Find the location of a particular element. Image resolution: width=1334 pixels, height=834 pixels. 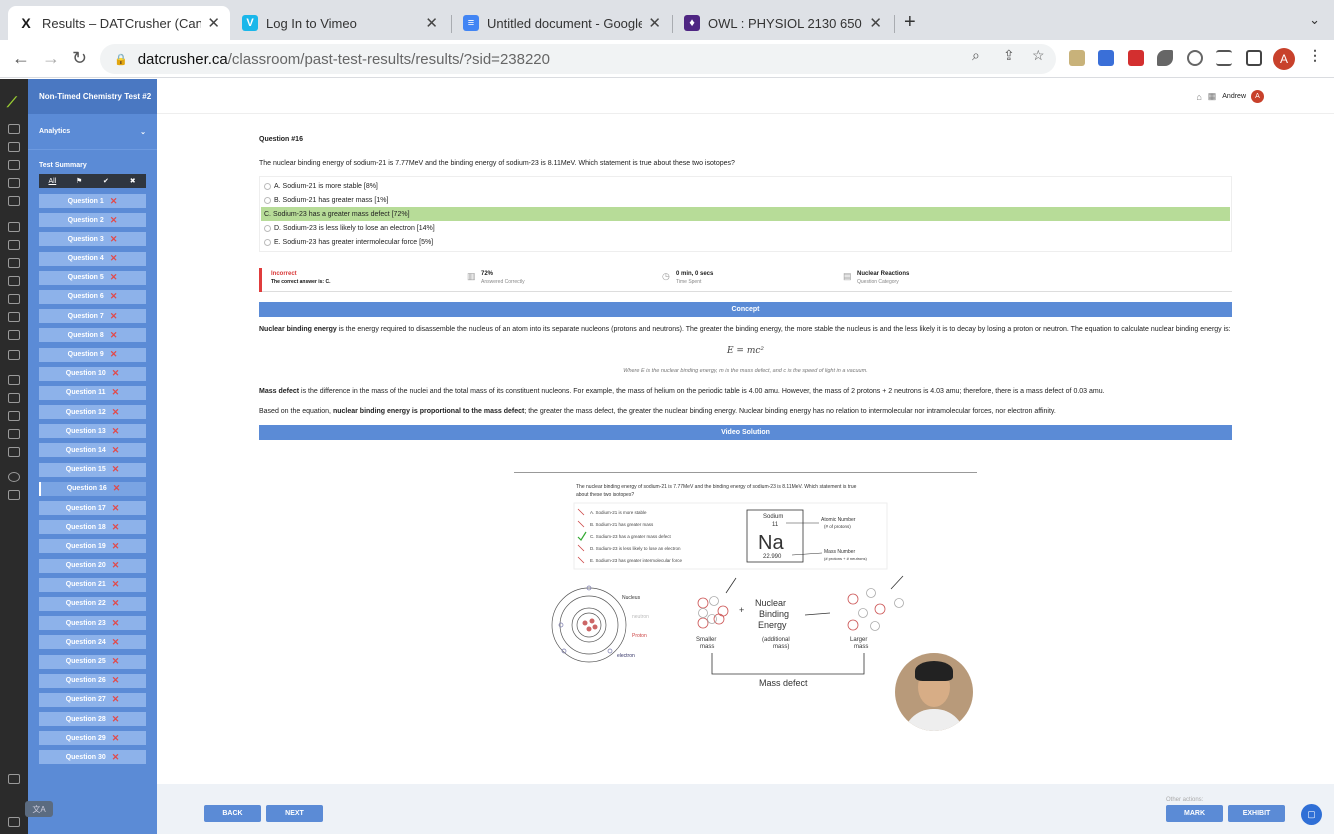

sidebar-question-item: Question 15 ✕ is located at coordinates (92, 469).